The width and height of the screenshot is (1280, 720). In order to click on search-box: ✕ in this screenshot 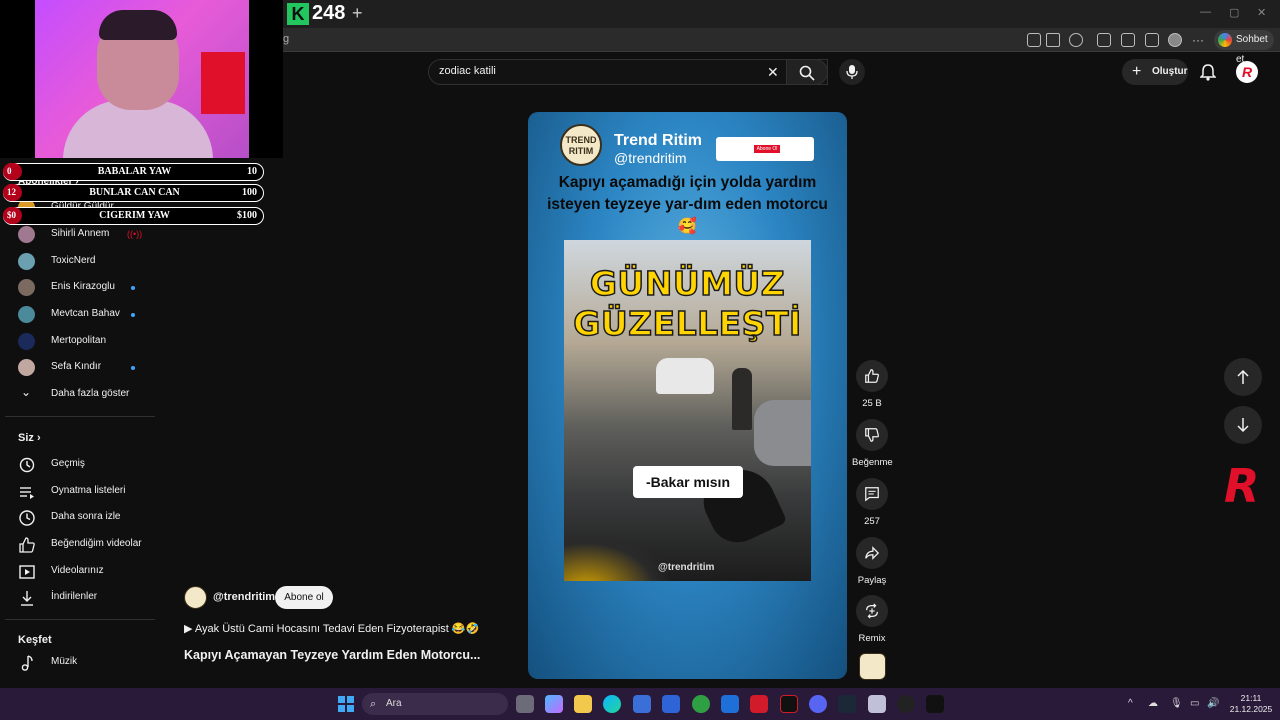, I will do `click(628, 72)`.